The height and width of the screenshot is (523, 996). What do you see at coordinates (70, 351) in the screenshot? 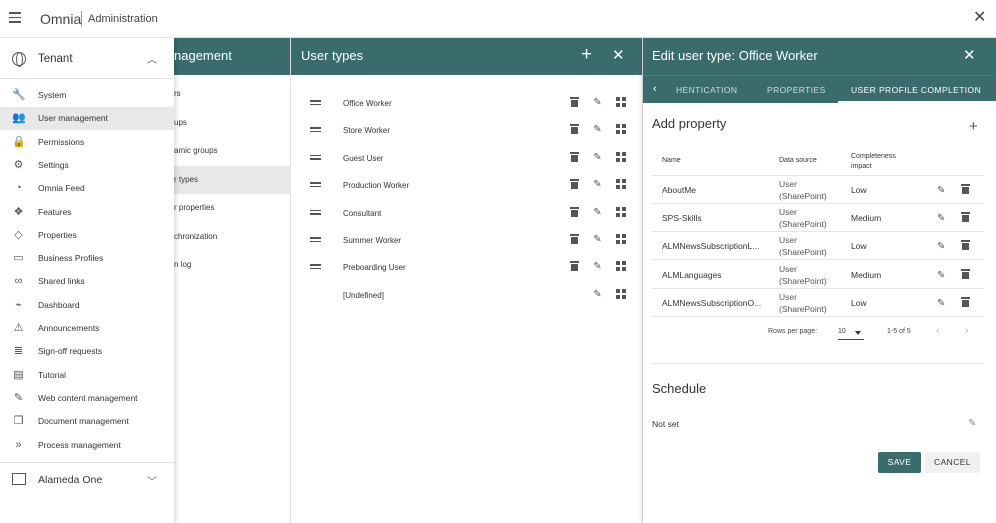
I see `sidebar-item-label: Sign-off requests` at bounding box center [70, 351].